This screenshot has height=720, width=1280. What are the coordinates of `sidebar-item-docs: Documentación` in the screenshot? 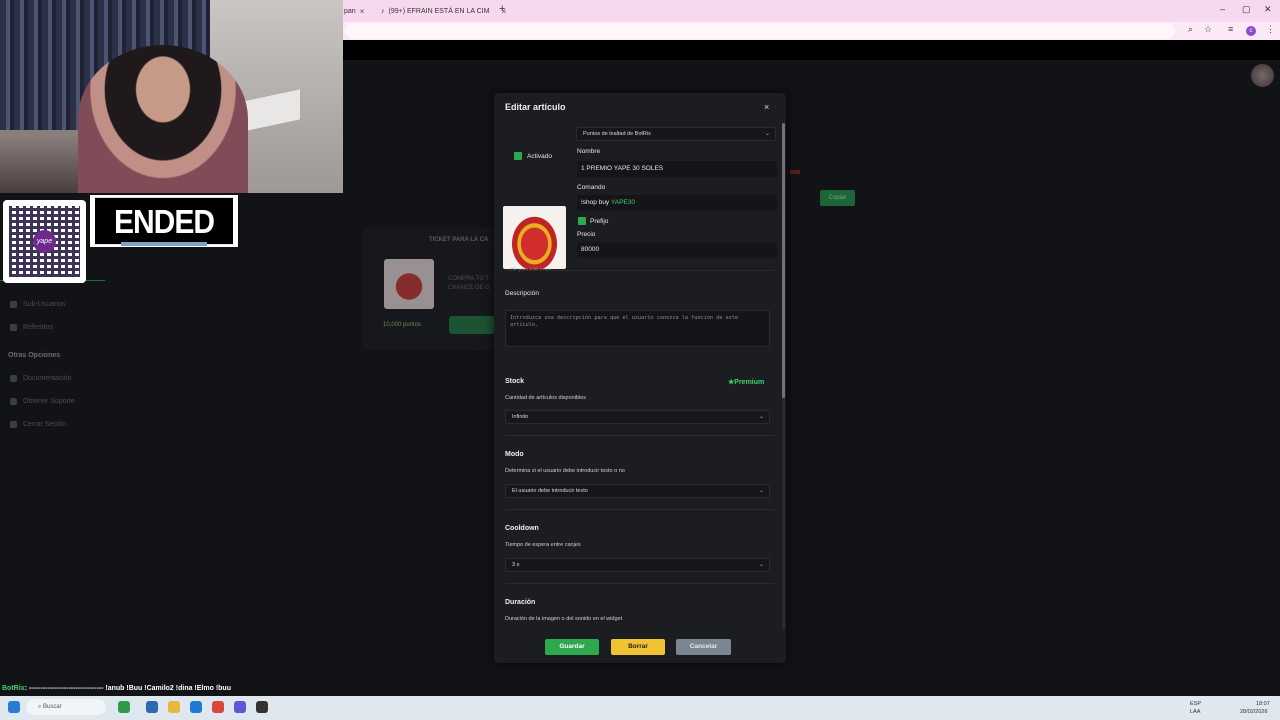 It's located at (41, 378).